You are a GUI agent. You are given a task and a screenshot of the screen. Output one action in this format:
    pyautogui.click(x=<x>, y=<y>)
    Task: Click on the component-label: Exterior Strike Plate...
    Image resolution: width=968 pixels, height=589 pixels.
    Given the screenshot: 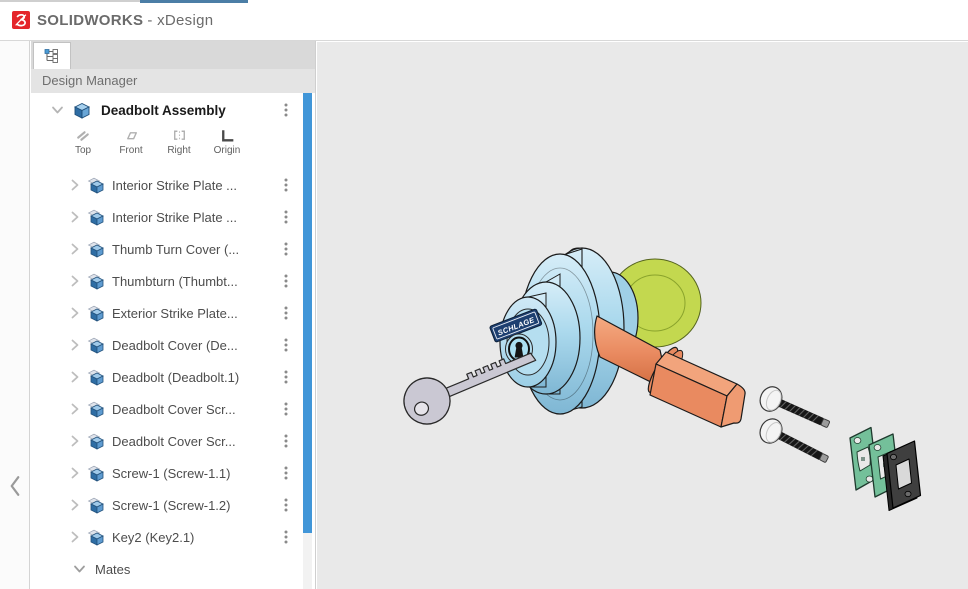 What is the action you would take?
    pyautogui.click(x=175, y=313)
    